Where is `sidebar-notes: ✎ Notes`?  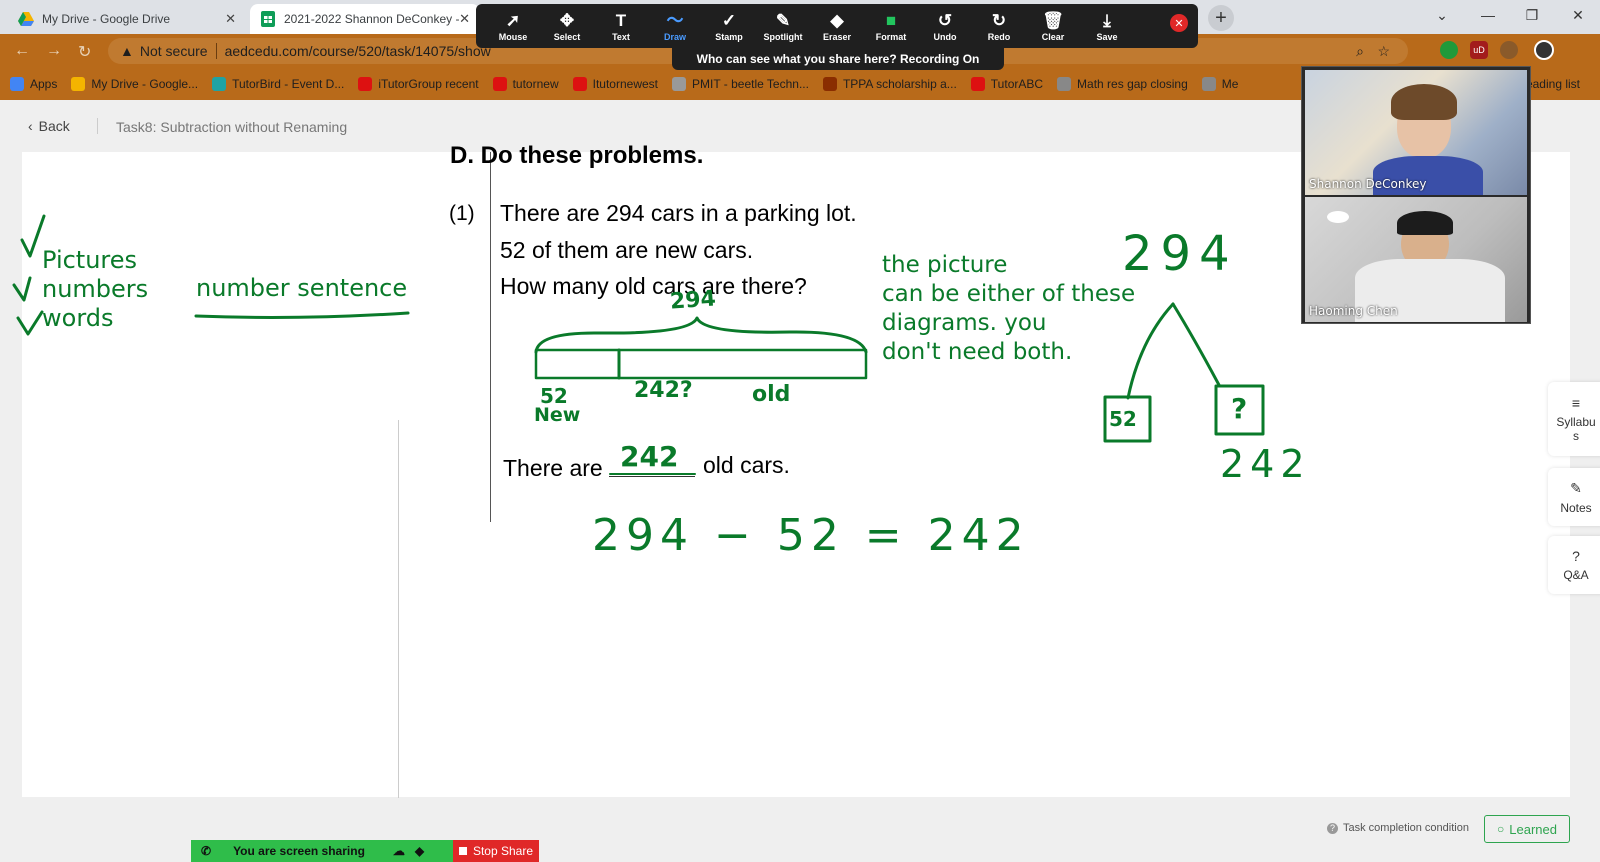
sidebar-notes: ✎ Notes is located at coordinates (1574, 497).